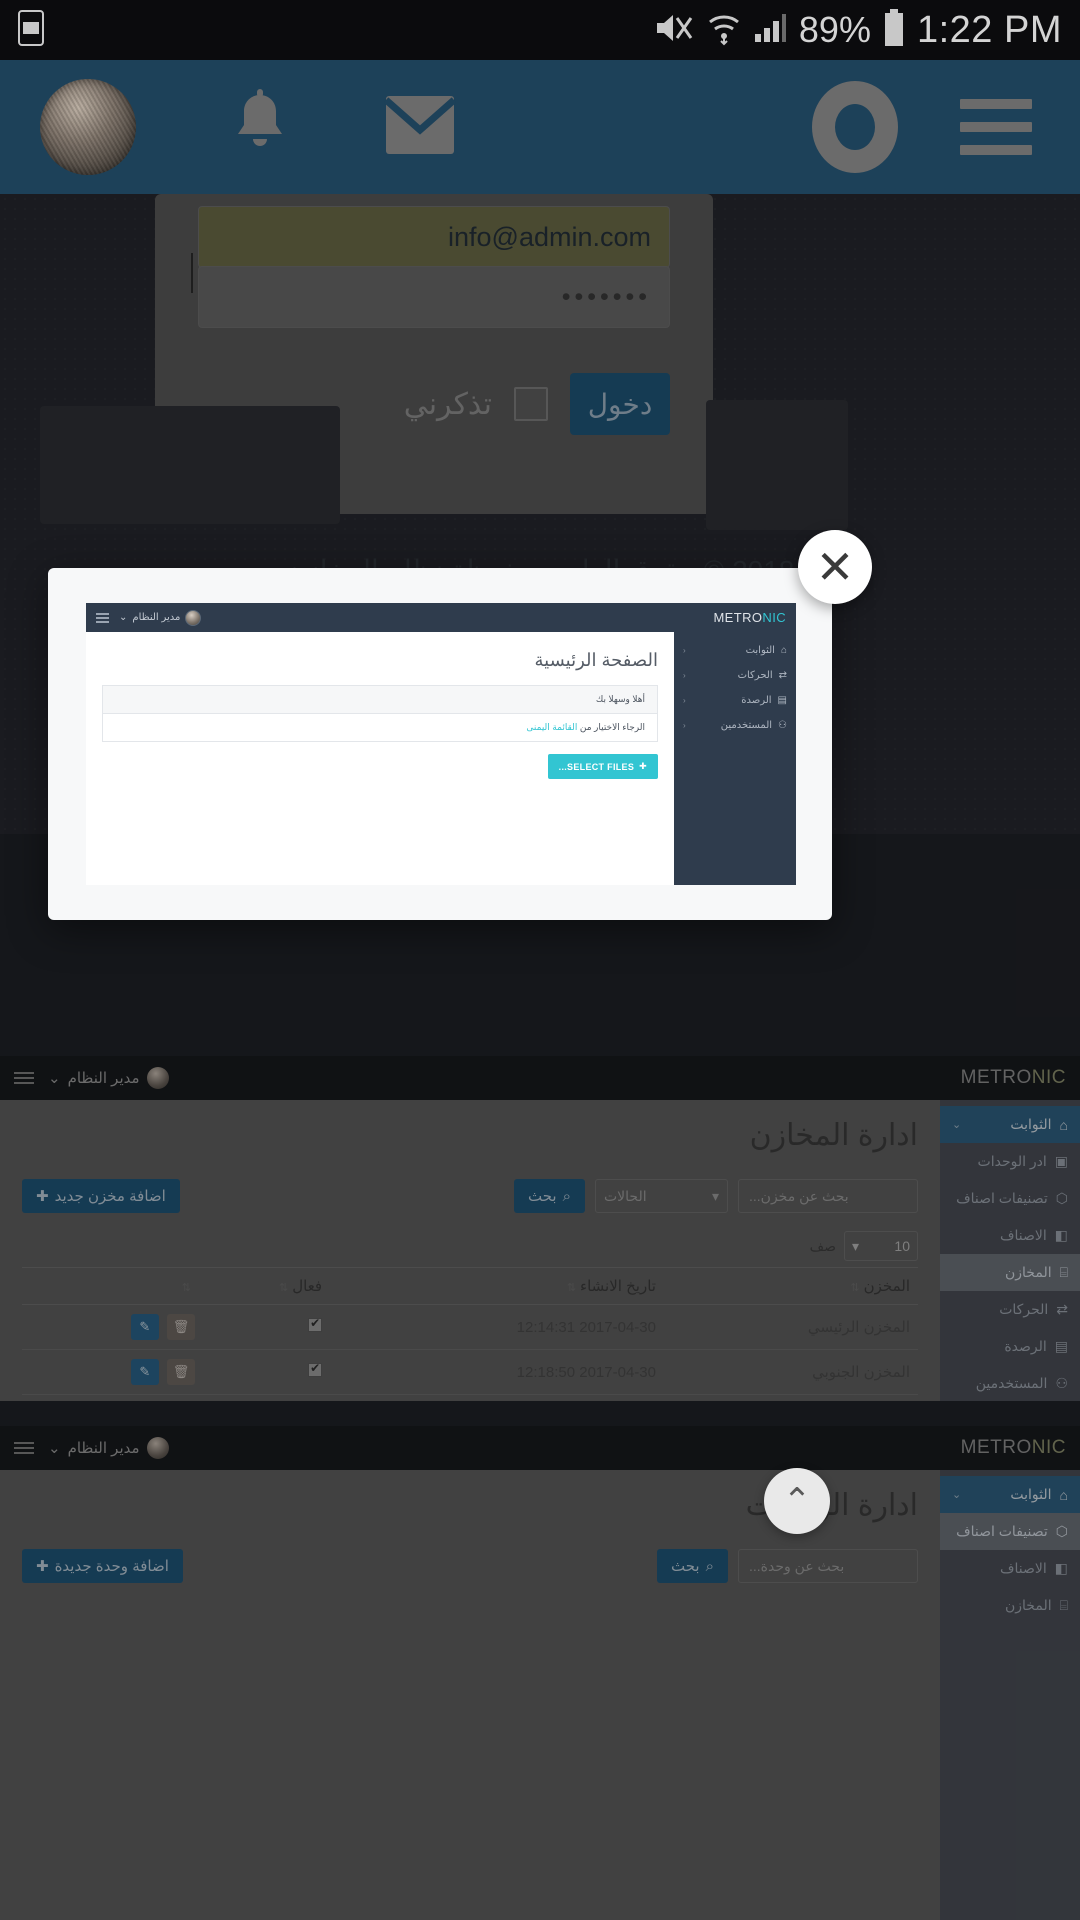 The image size is (1080, 1920). What do you see at coordinates (497, 1286) in the screenshot?
I see `col-header-created: تاريخ الانشاء⇅` at bounding box center [497, 1286].